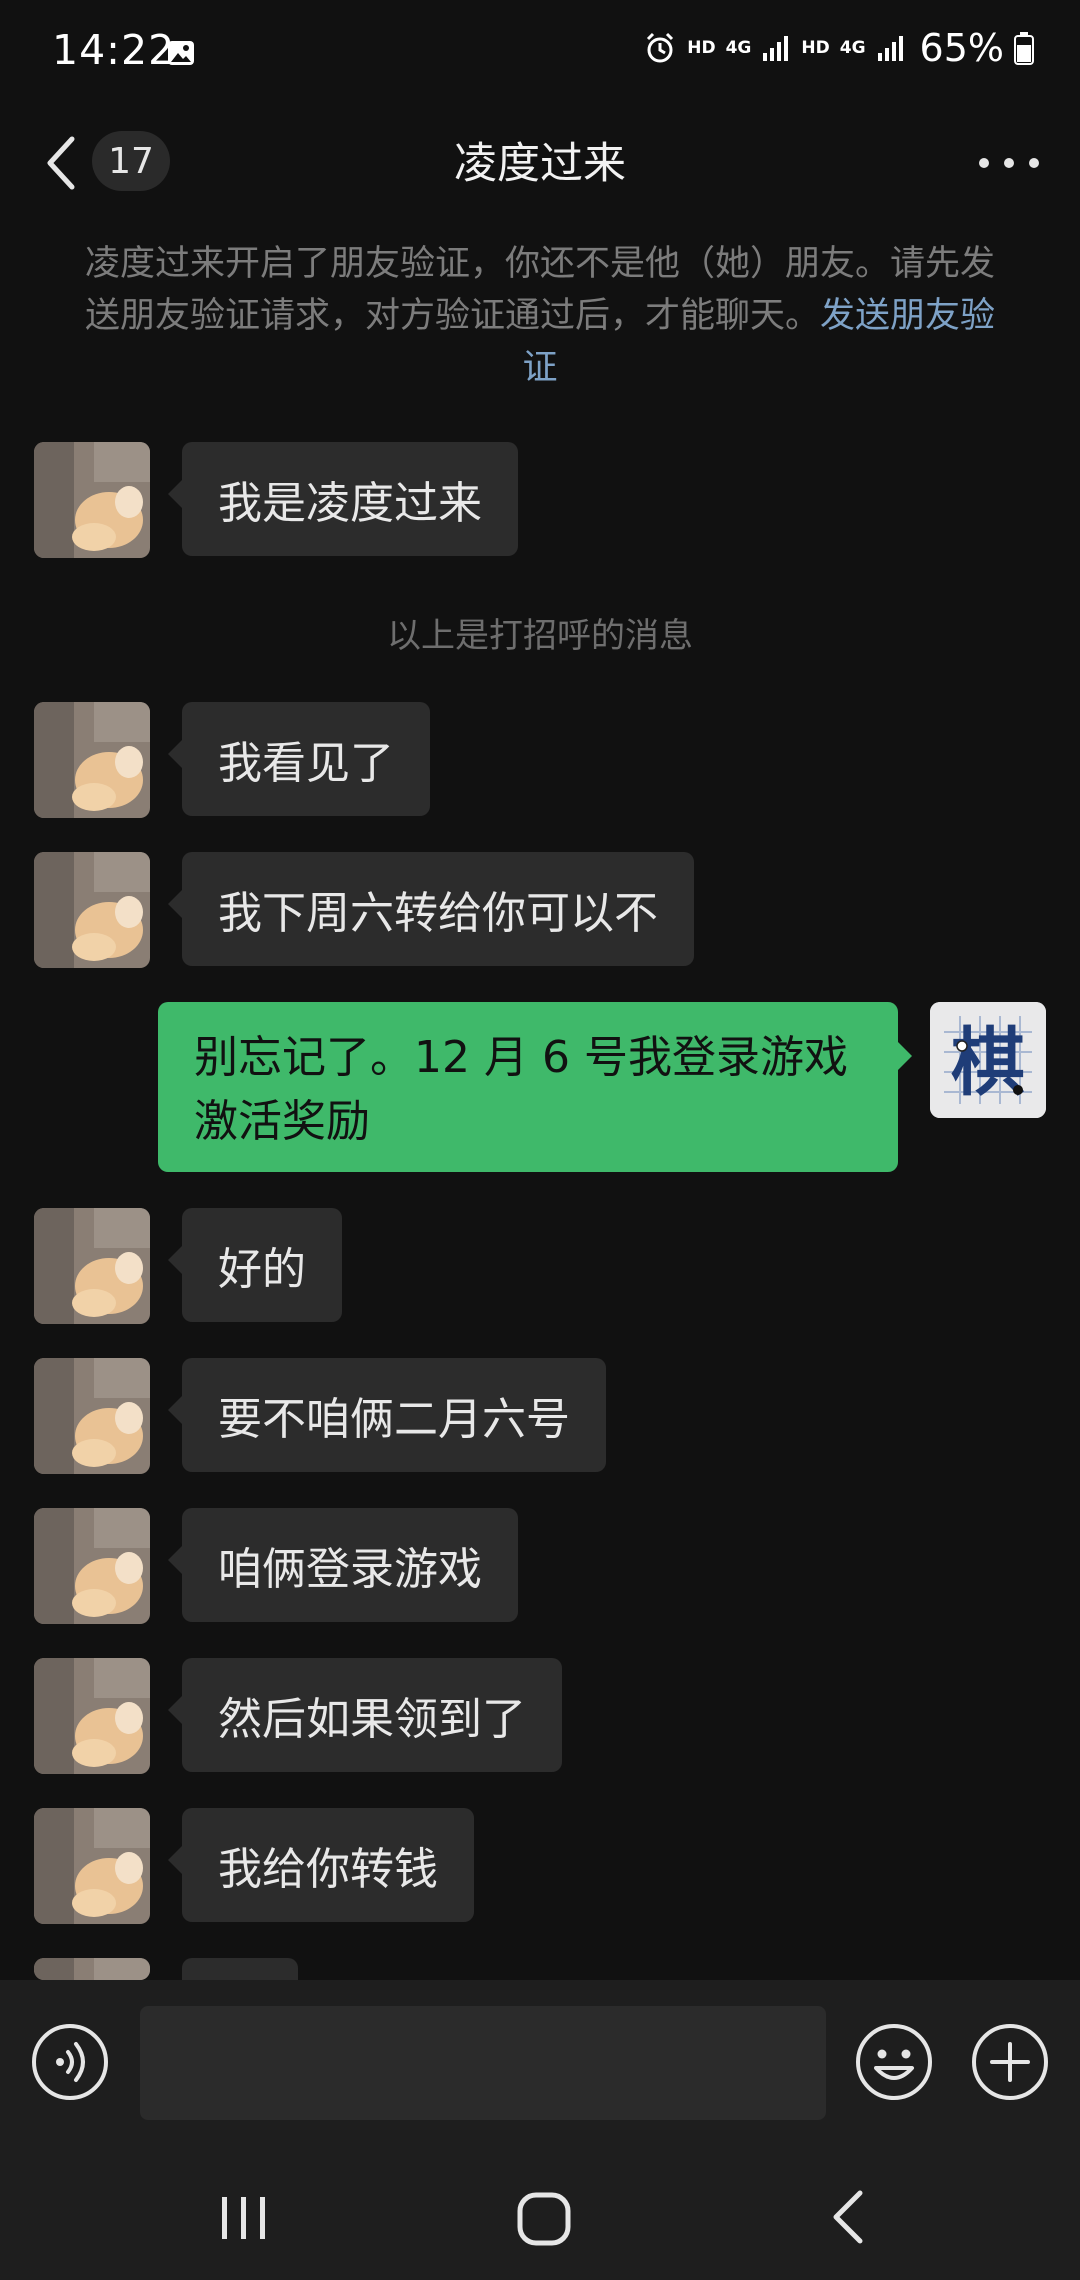  What do you see at coordinates (299, 759) in the screenshot?
I see `message-bubble: 我看见了` at bounding box center [299, 759].